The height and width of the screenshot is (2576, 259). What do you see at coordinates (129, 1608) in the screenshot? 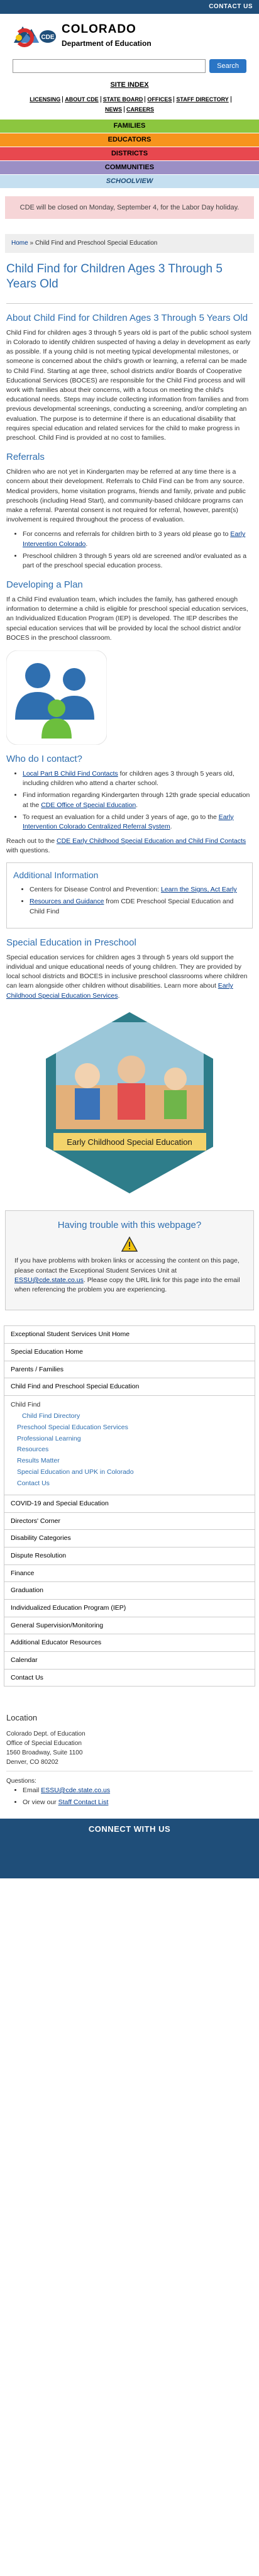
I see `sidenav-item: Individualized Education Program (IEP)` at bounding box center [129, 1608].